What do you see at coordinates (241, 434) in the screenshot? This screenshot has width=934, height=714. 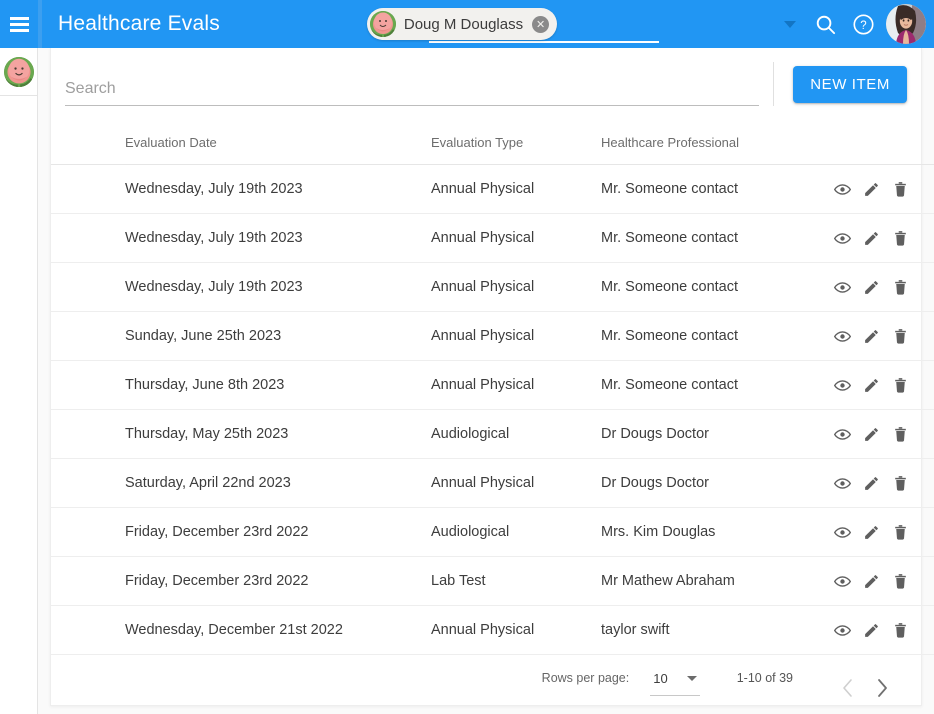 I see `cell-evaluation-date: Thursday, May 25th 2023` at bounding box center [241, 434].